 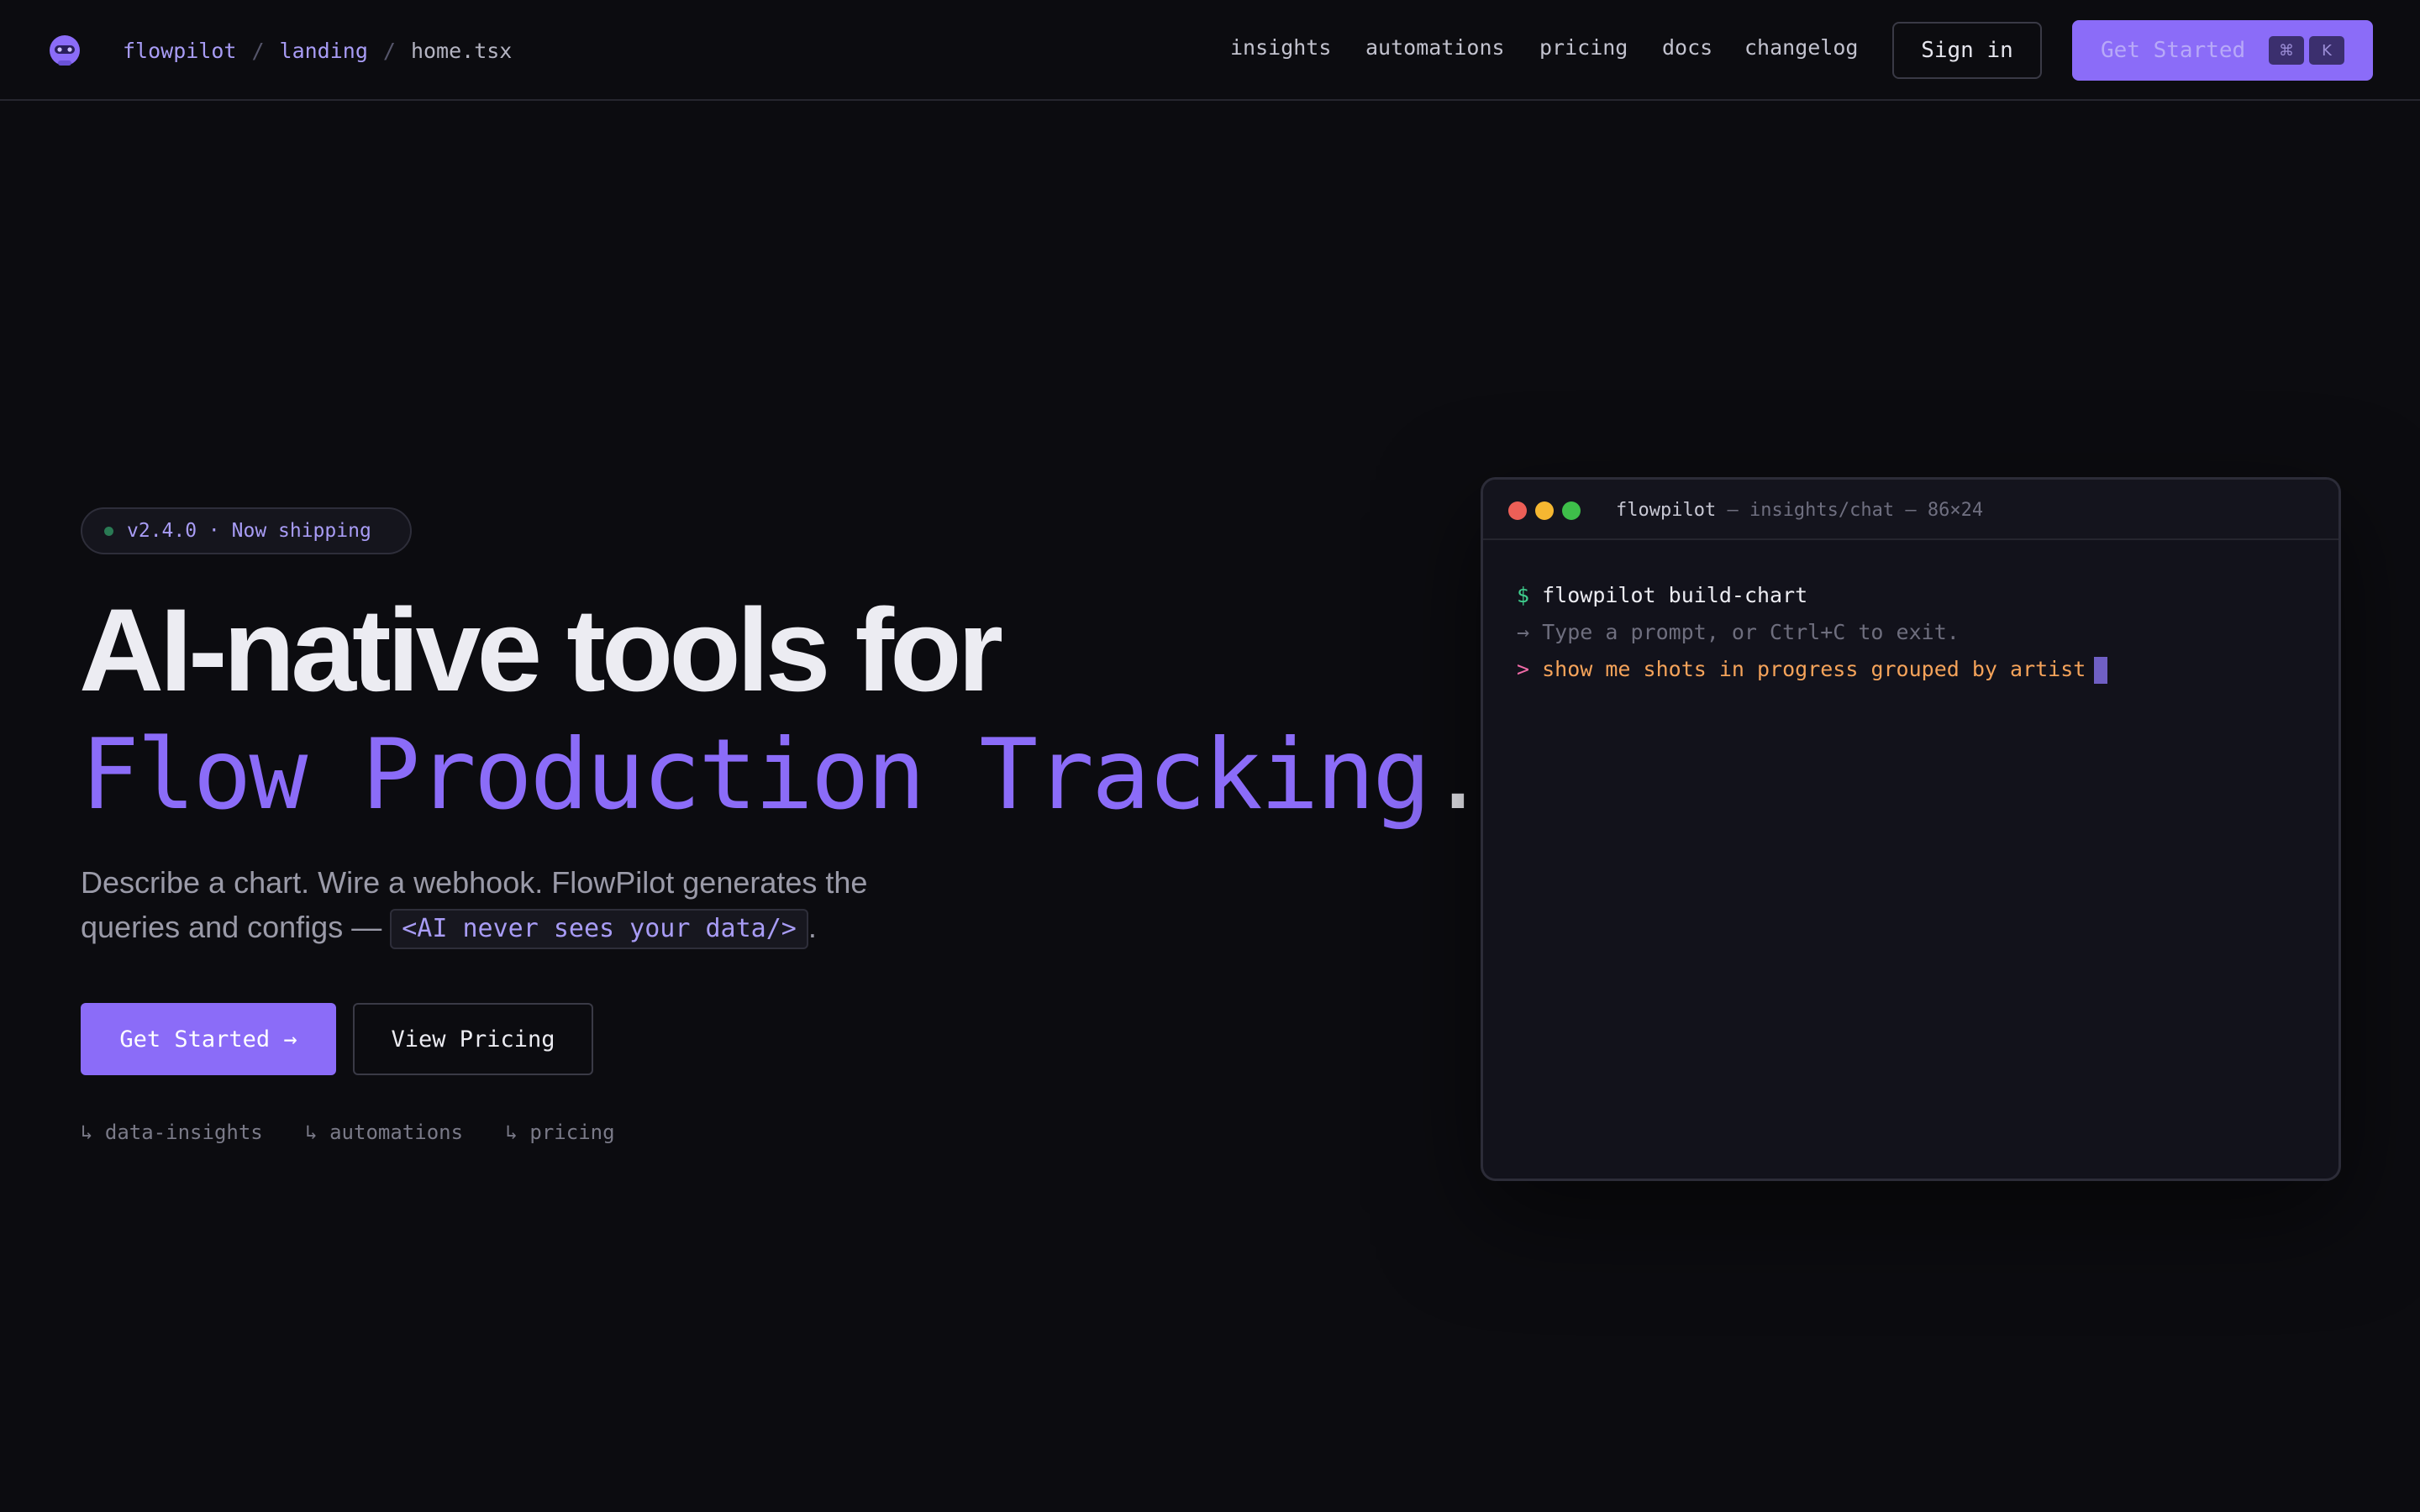 What do you see at coordinates (473, 1039) in the screenshot?
I see `view-pricing-button: View Pricing` at bounding box center [473, 1039].